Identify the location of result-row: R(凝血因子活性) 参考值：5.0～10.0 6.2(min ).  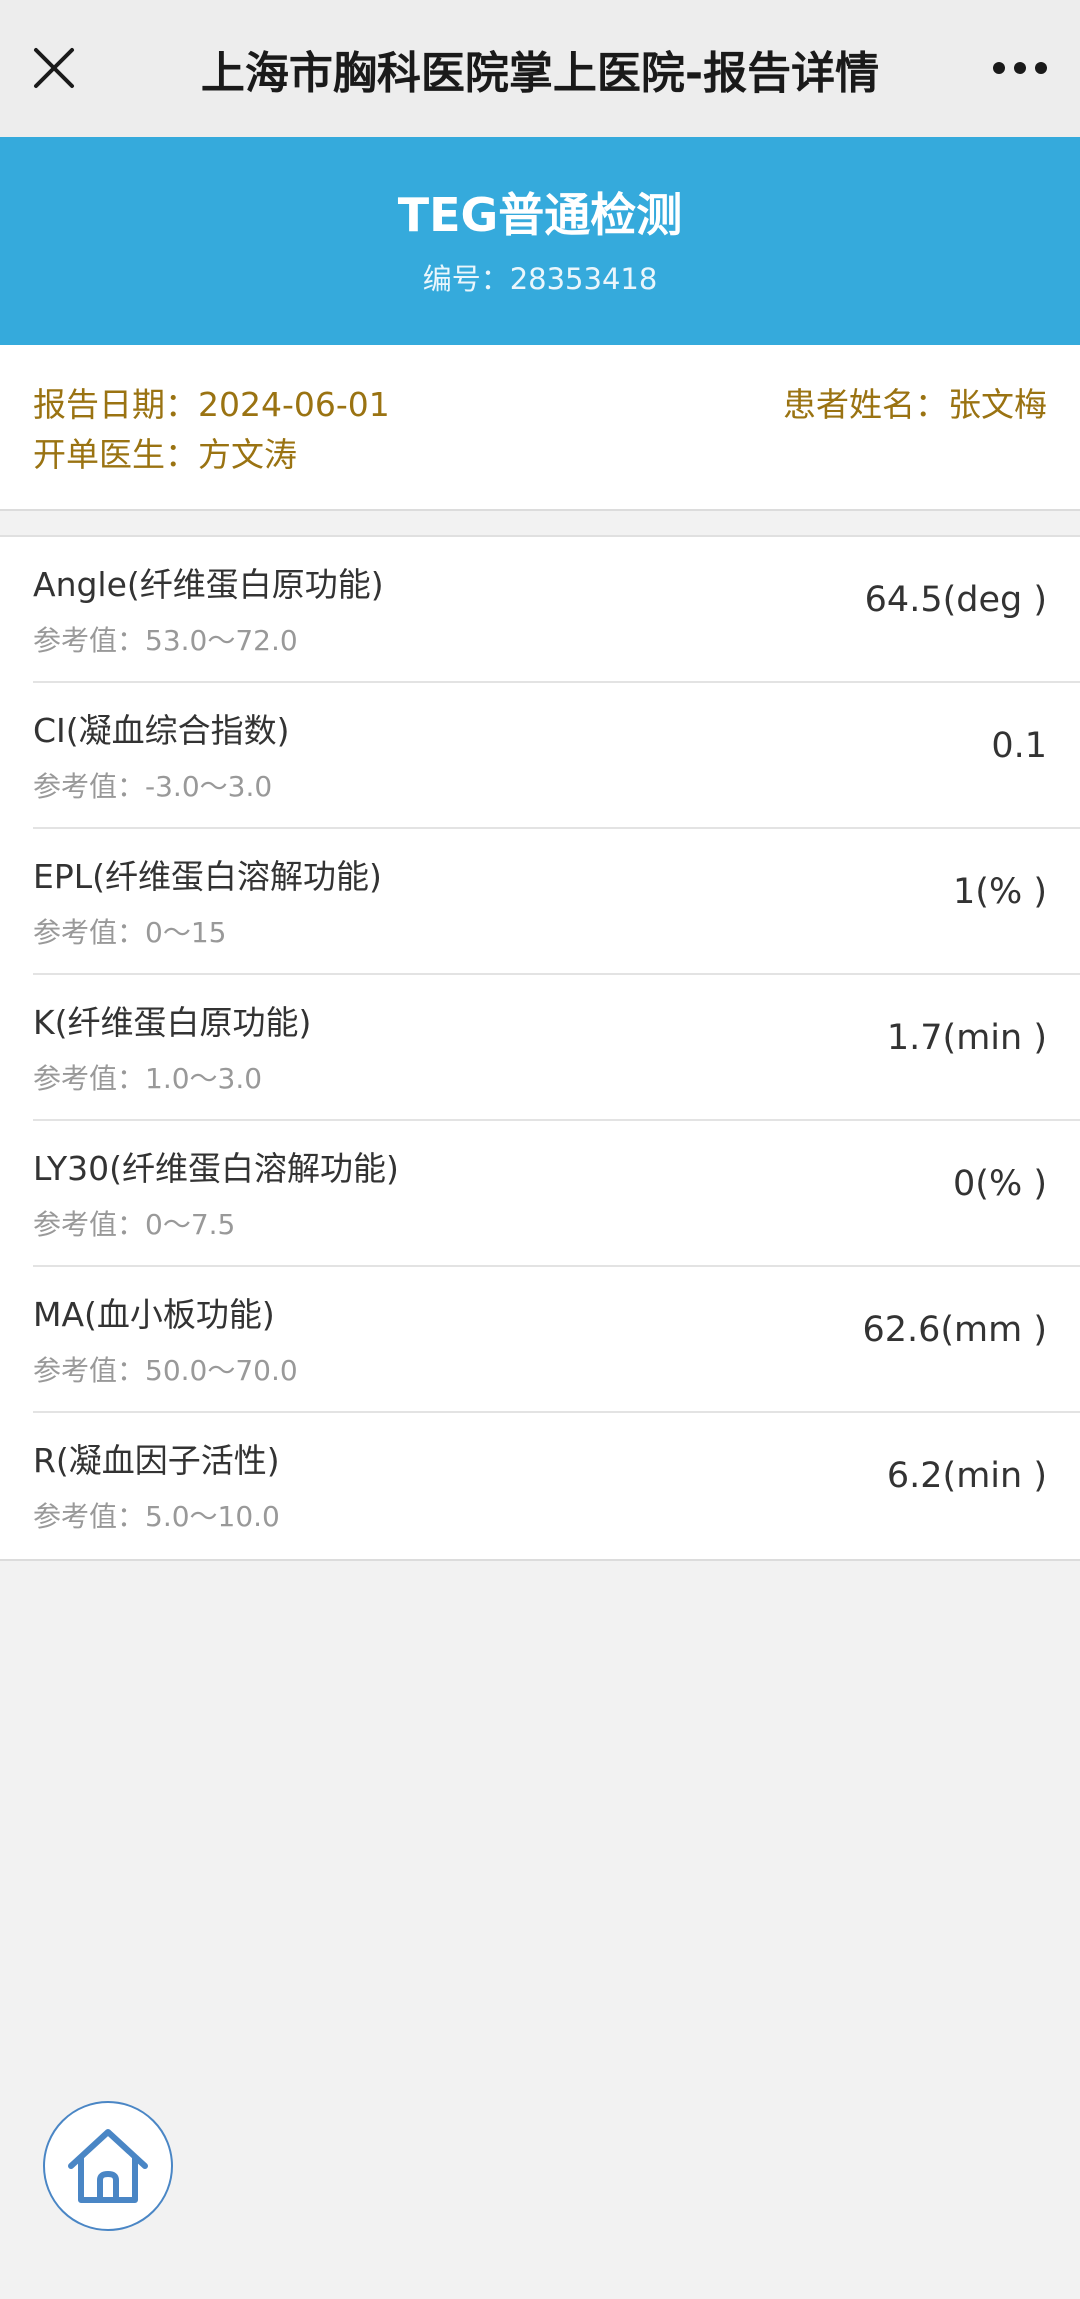
(556, 1486).